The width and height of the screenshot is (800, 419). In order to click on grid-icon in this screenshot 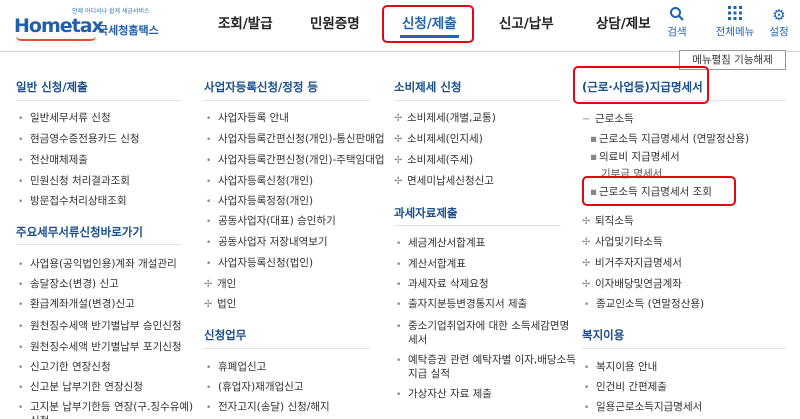, I will do `click(735, 15)`.